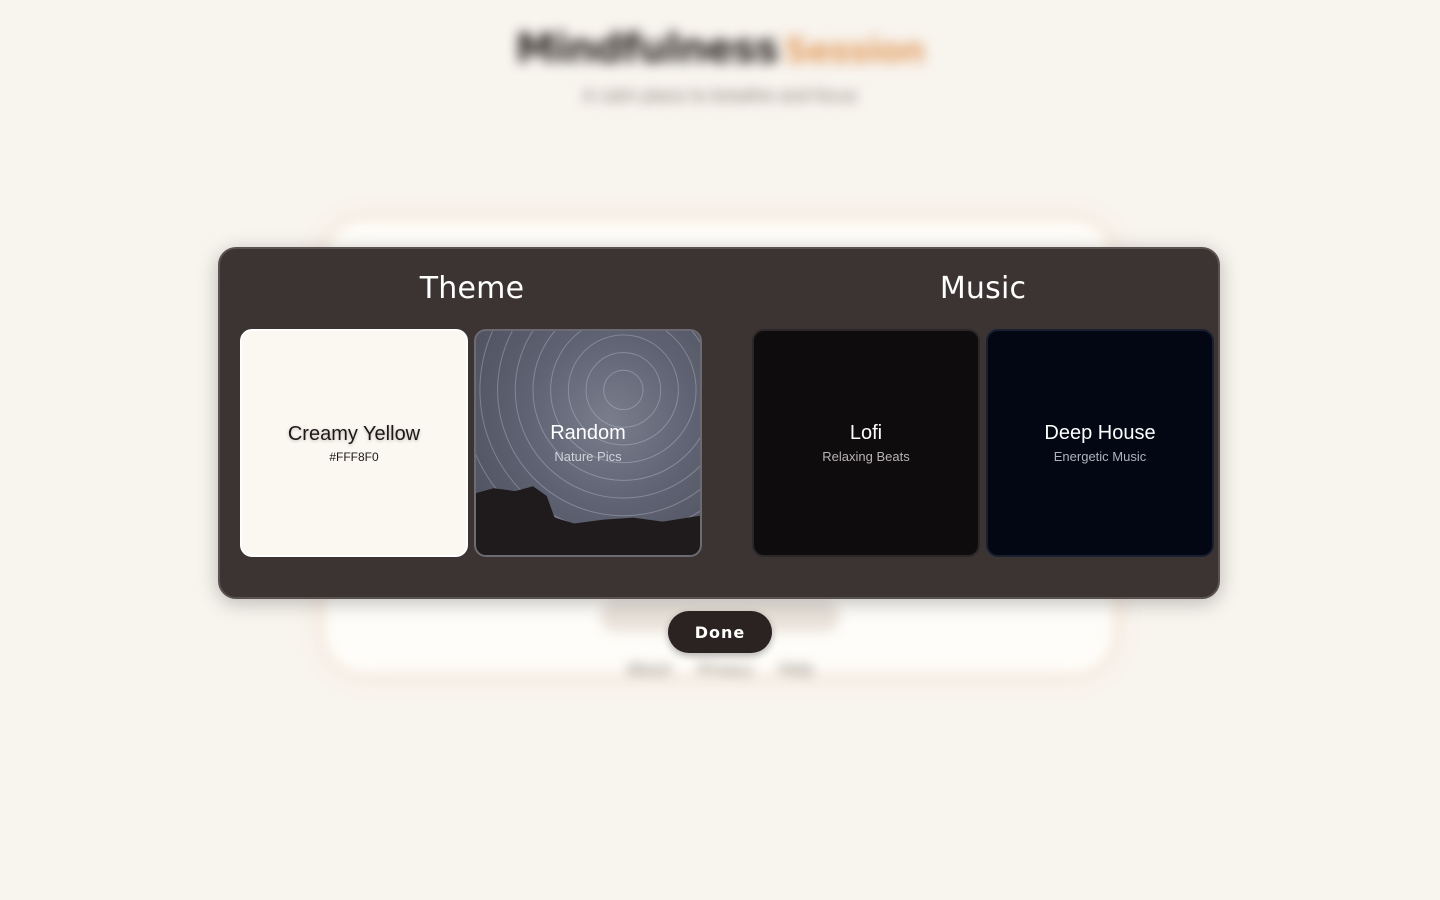 This screenshot has width=1440, height=900. I want to click on music-option-sub: Relaxing Beats, so click(866, 456).